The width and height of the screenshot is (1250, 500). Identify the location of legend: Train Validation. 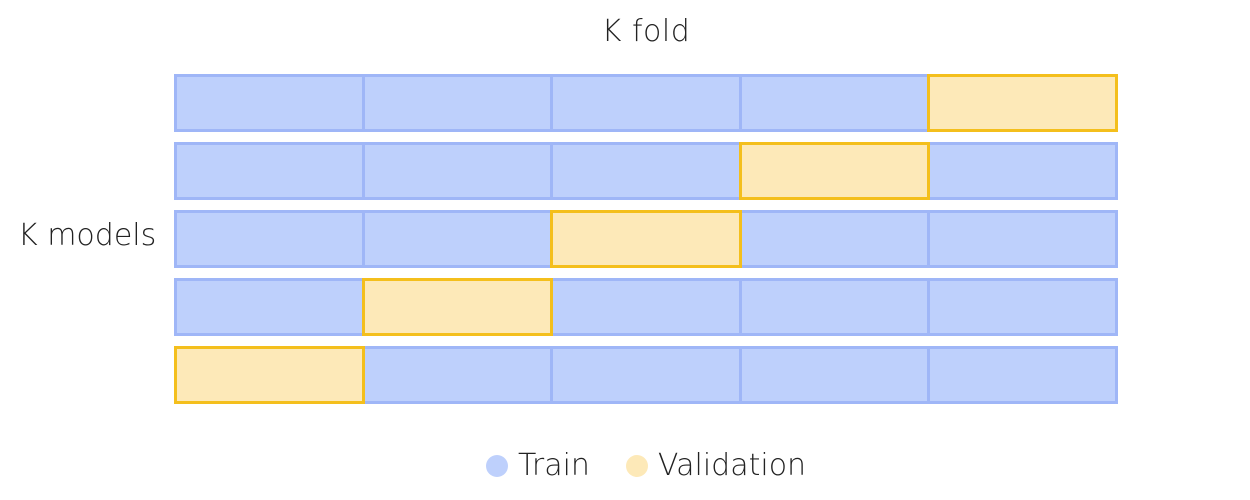
(625, 465).